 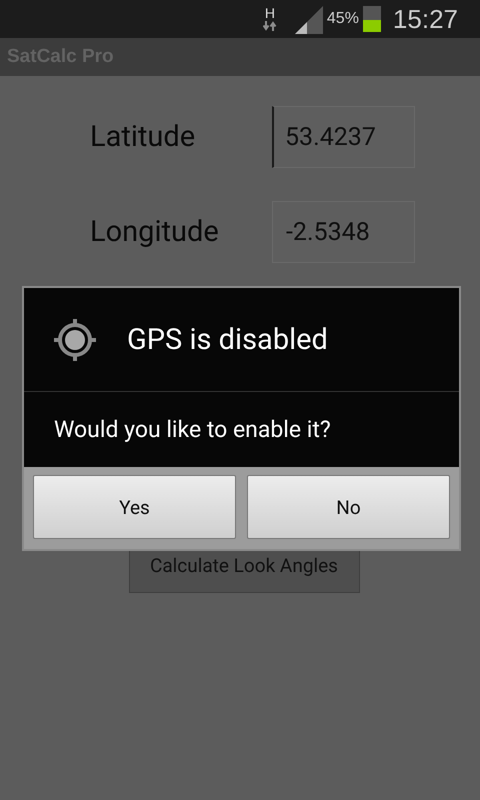 I want to click on clock-time: 15:27, so click(x=425, y=19).